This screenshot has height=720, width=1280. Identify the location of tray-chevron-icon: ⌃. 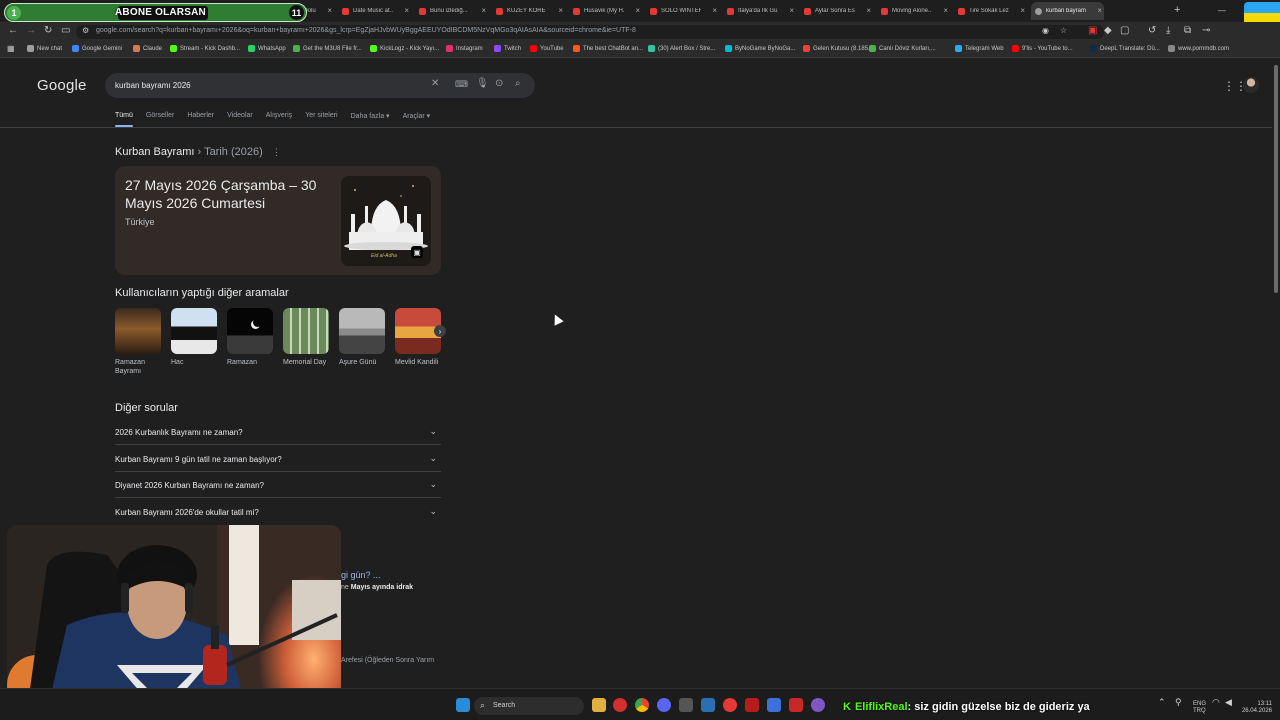
(1162, 702).